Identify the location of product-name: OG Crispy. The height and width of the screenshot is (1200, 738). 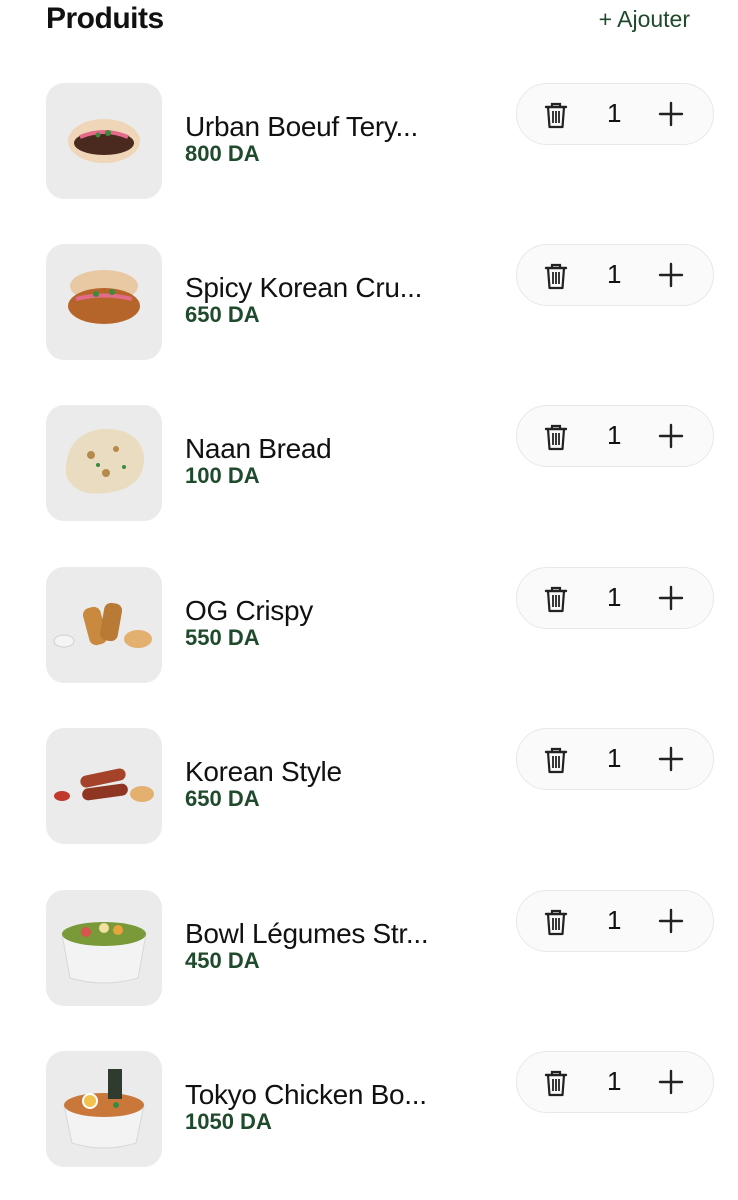
(249, 610).